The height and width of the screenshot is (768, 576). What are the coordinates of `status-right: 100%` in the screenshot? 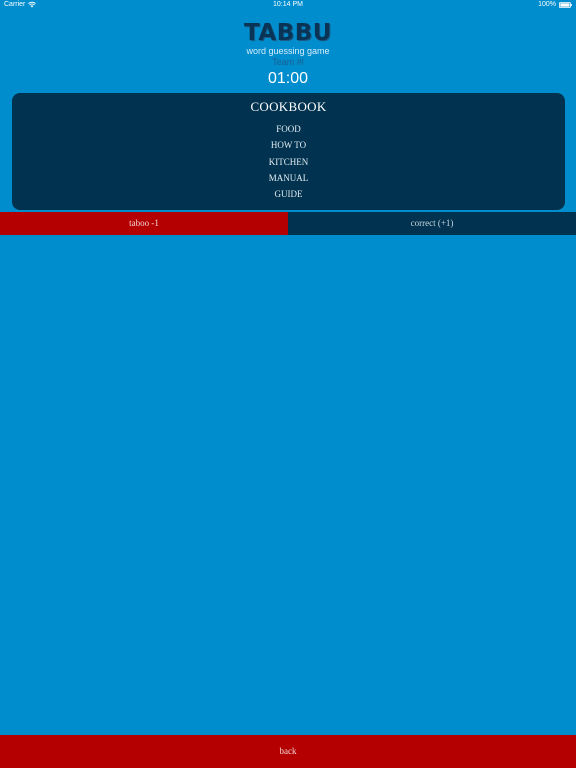 It's located at (555, 4).